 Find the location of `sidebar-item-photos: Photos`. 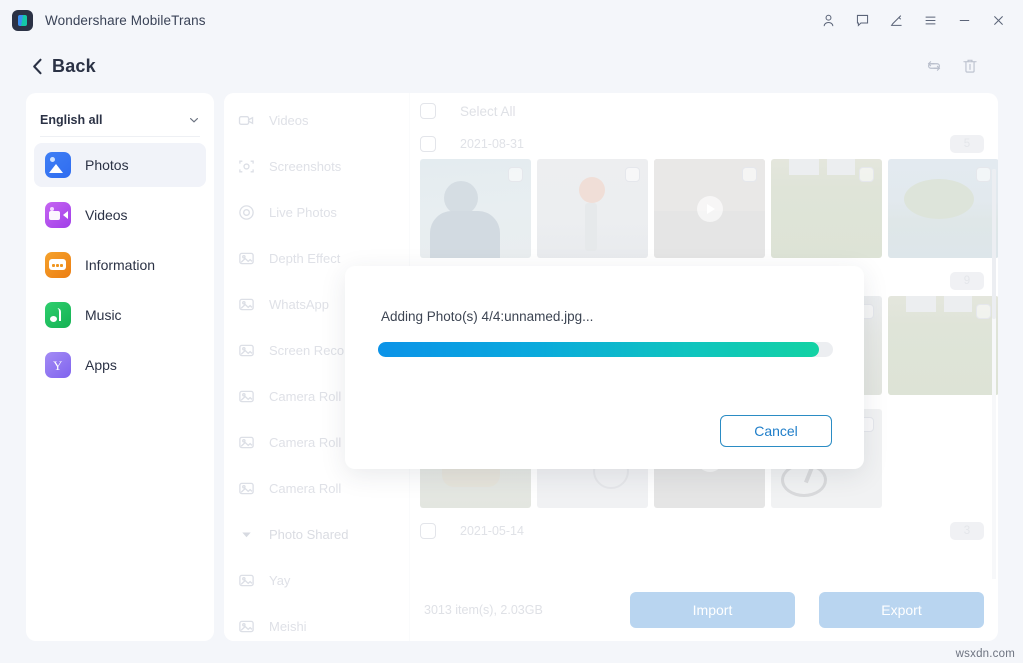

sidebar-item-photos: Photos is located at coordinates (120, 165).